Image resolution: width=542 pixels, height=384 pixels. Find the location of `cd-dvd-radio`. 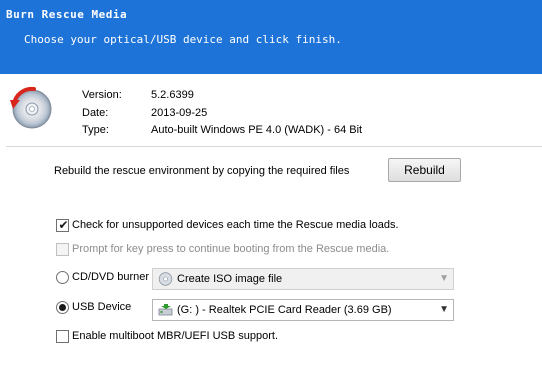

cd-dvd-radio is located at coordinates (62, 277).